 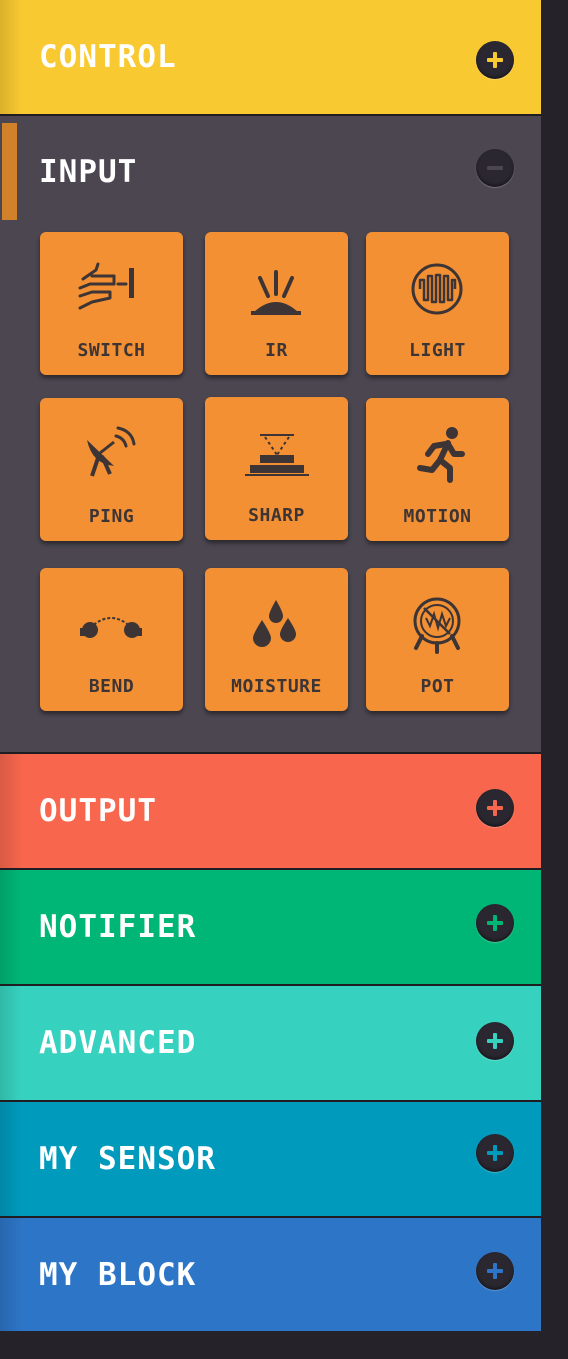 I want to click on block-tile-light: LIGHT, so click(x=437, y=303).